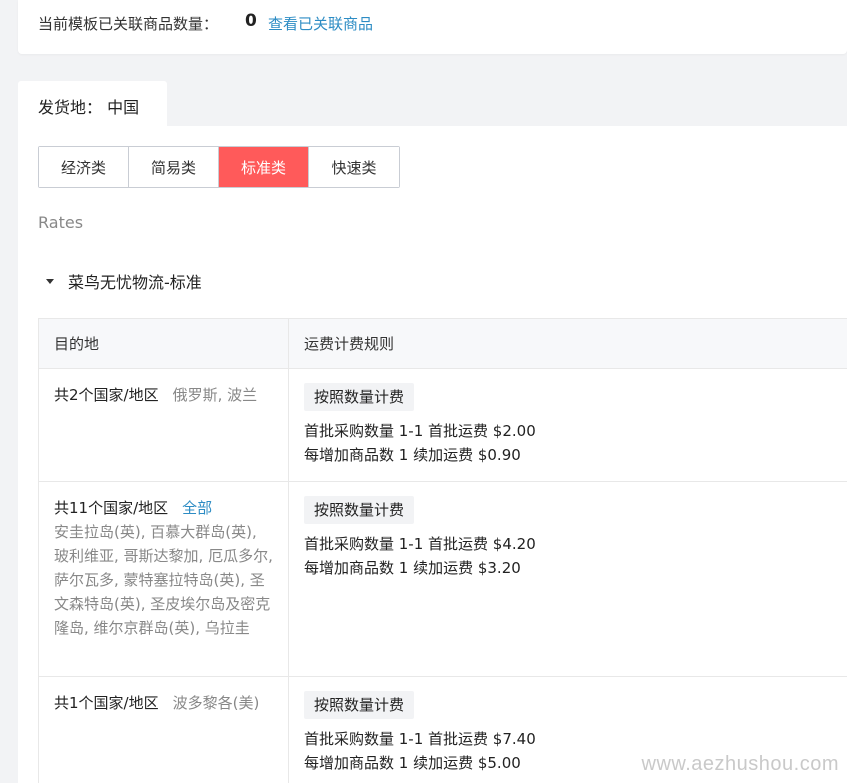  What do you see at coordinates (412, 568) in the screenshot?
I see `additional-rule: 每增加商品数 1 续加运费 $3.20` at bounding box center [412, 568].